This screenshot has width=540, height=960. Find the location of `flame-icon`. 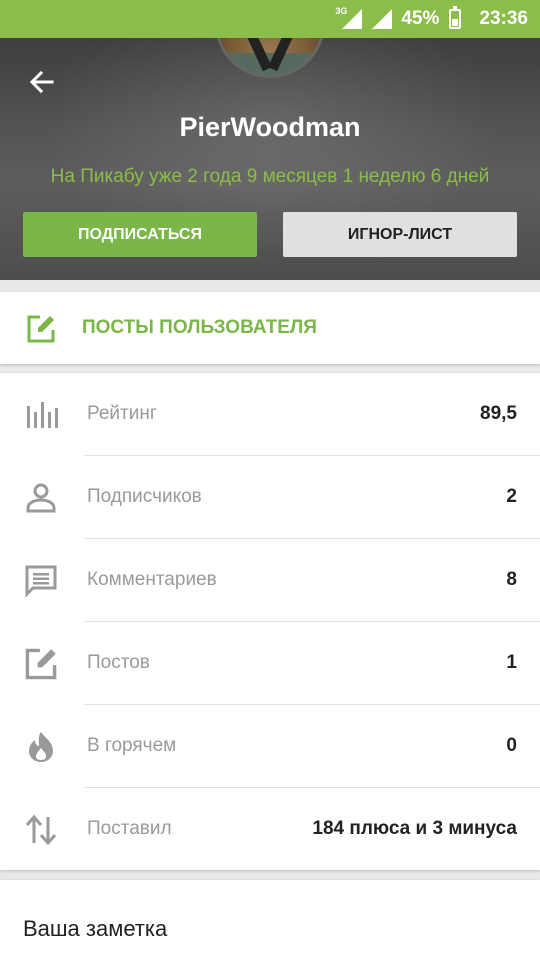

flame-icon is located at coordinates (41, 747).